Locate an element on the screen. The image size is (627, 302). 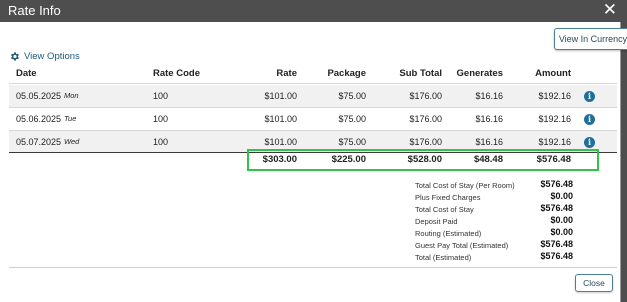
column-header-sub-total: Sub Total is located at coordinates (420, 73).